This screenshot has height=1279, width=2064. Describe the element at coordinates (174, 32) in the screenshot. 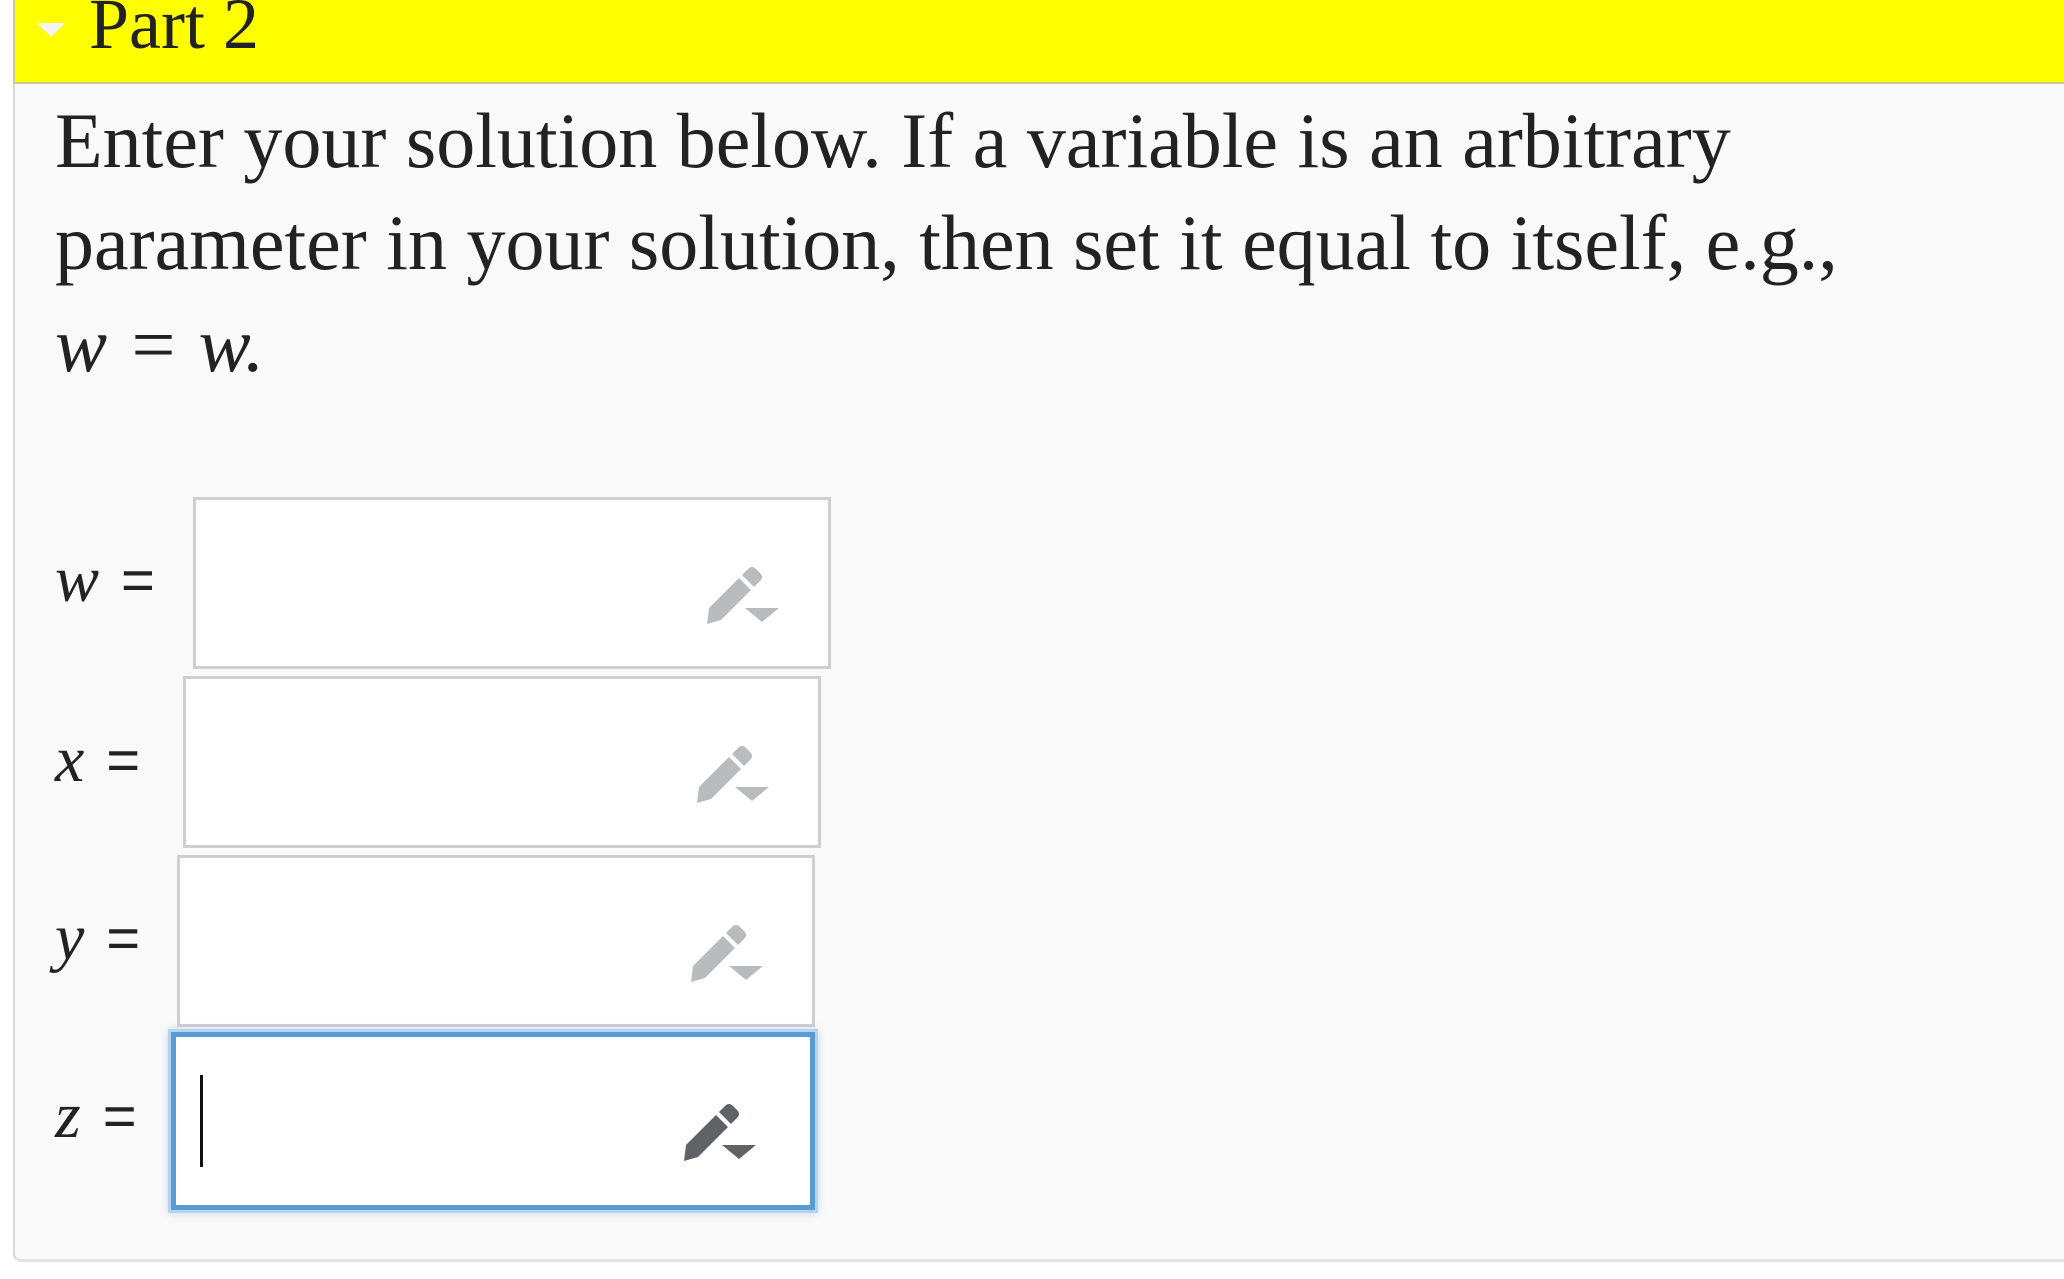

I see `part-title: Part 2` at that location.